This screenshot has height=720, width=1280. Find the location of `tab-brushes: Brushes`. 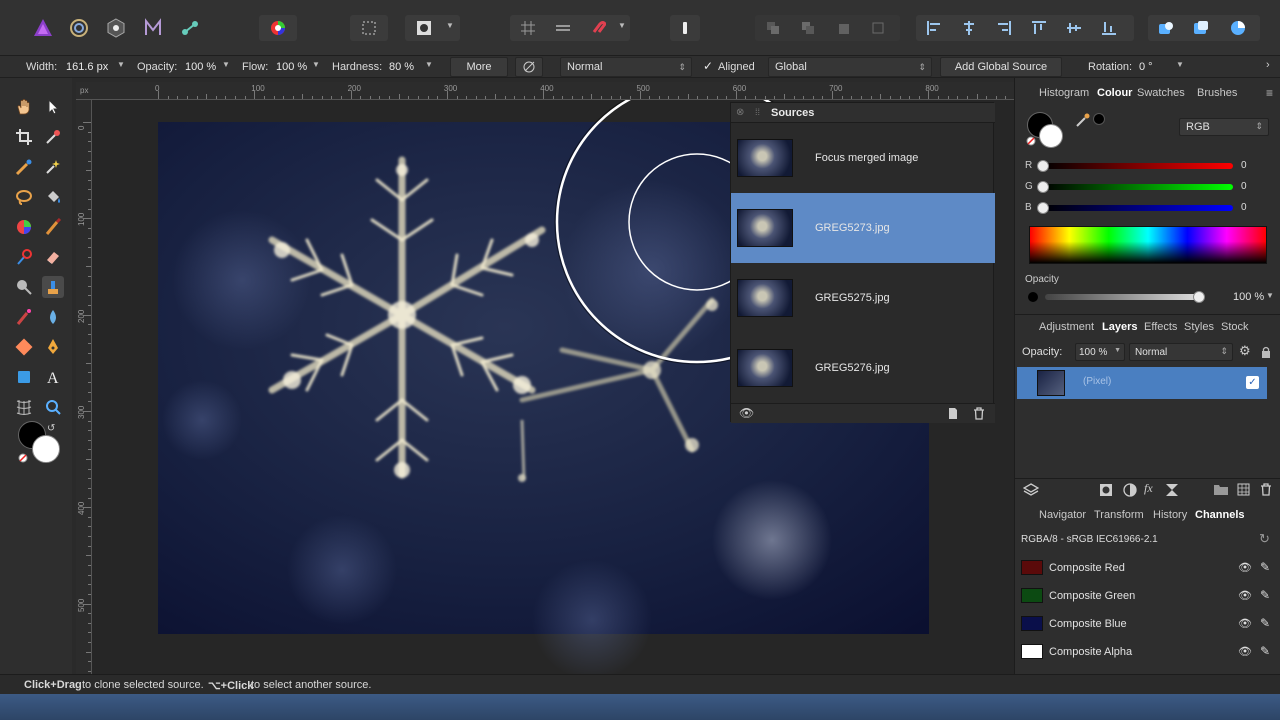

tab-brushes: Brushes is located at coordinates (1217, 93).